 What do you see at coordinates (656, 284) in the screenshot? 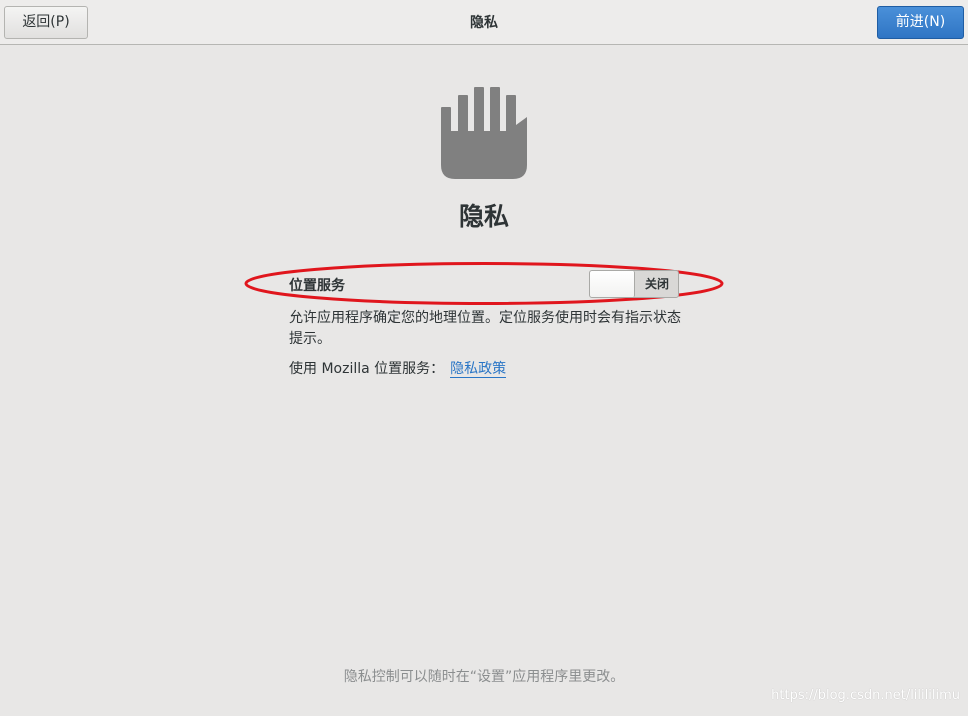
I see `switch-state-text: 关闭` at bounding box center [656, 284].